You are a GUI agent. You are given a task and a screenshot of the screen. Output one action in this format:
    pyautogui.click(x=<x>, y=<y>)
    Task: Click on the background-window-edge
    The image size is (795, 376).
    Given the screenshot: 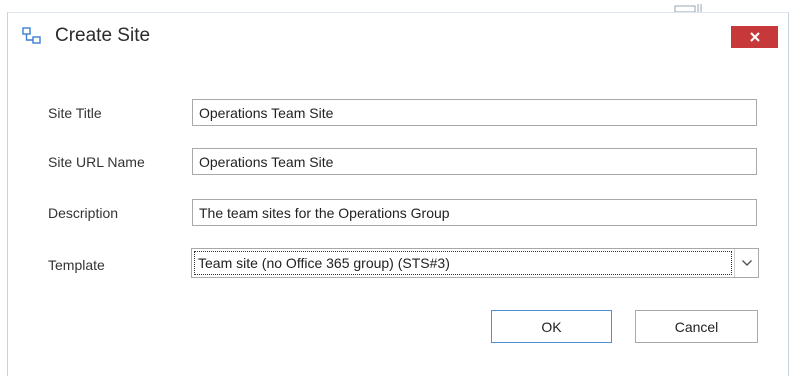 What is the action you would take?
    pyautogui.click(x=689, y=6)
    